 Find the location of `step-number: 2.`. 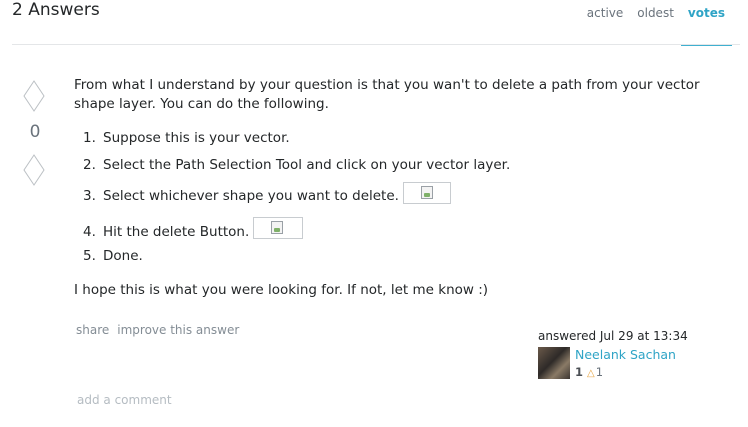

step-number: 2. is located at coordinates (89, 165).